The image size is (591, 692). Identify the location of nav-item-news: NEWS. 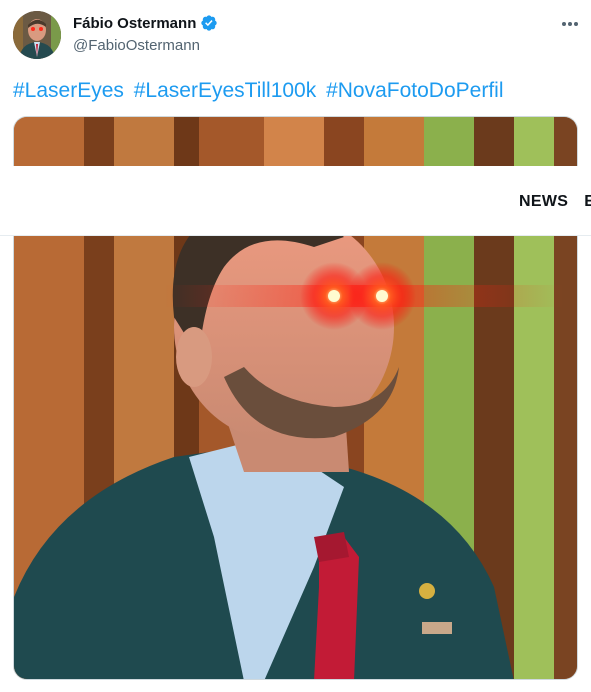
(543, 202).